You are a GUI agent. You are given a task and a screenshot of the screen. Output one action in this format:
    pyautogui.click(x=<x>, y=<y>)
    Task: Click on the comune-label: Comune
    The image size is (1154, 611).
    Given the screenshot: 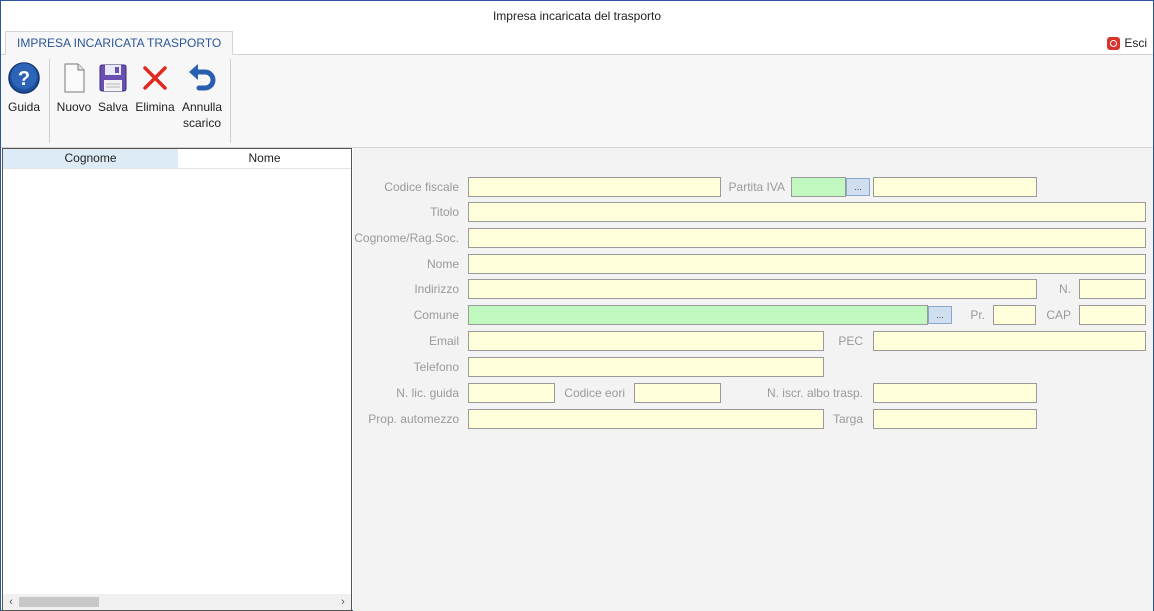 What is the action you would take?
    pyautogui.click(x=436, y=315)
    